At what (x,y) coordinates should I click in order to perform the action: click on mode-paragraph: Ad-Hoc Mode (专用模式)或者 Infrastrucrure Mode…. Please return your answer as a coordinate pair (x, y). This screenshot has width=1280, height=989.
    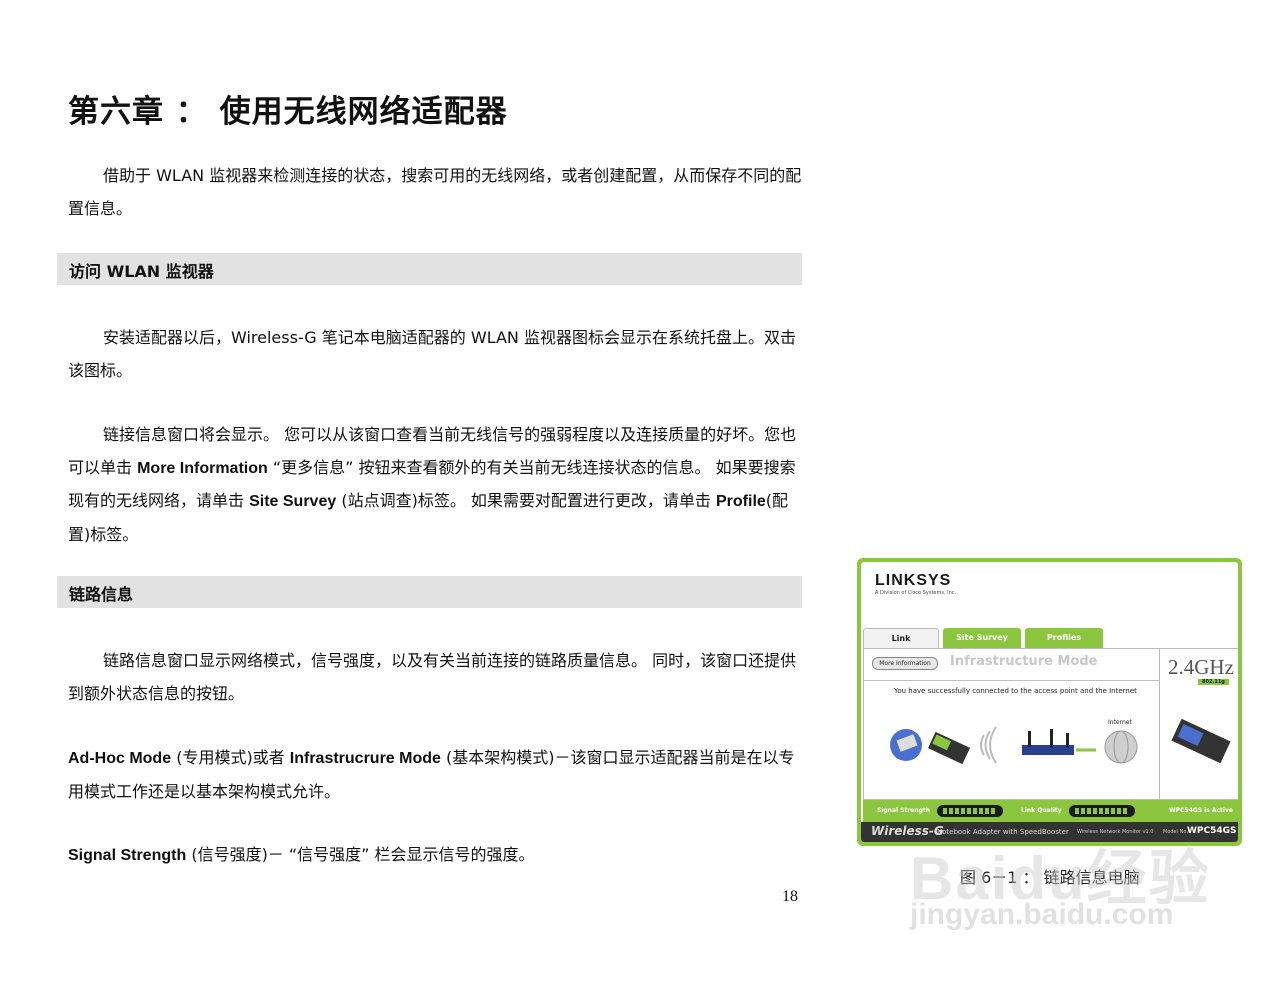
    Looking at the image, I should click on (431, 774).